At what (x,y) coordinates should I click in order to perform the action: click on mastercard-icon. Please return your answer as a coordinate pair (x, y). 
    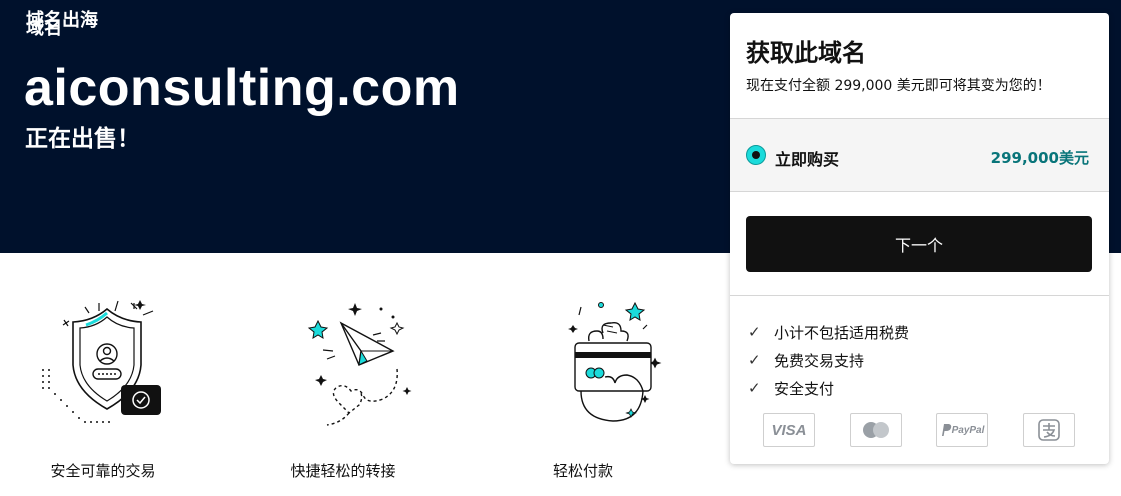
    Looking at the image, I should click on (876, 430).